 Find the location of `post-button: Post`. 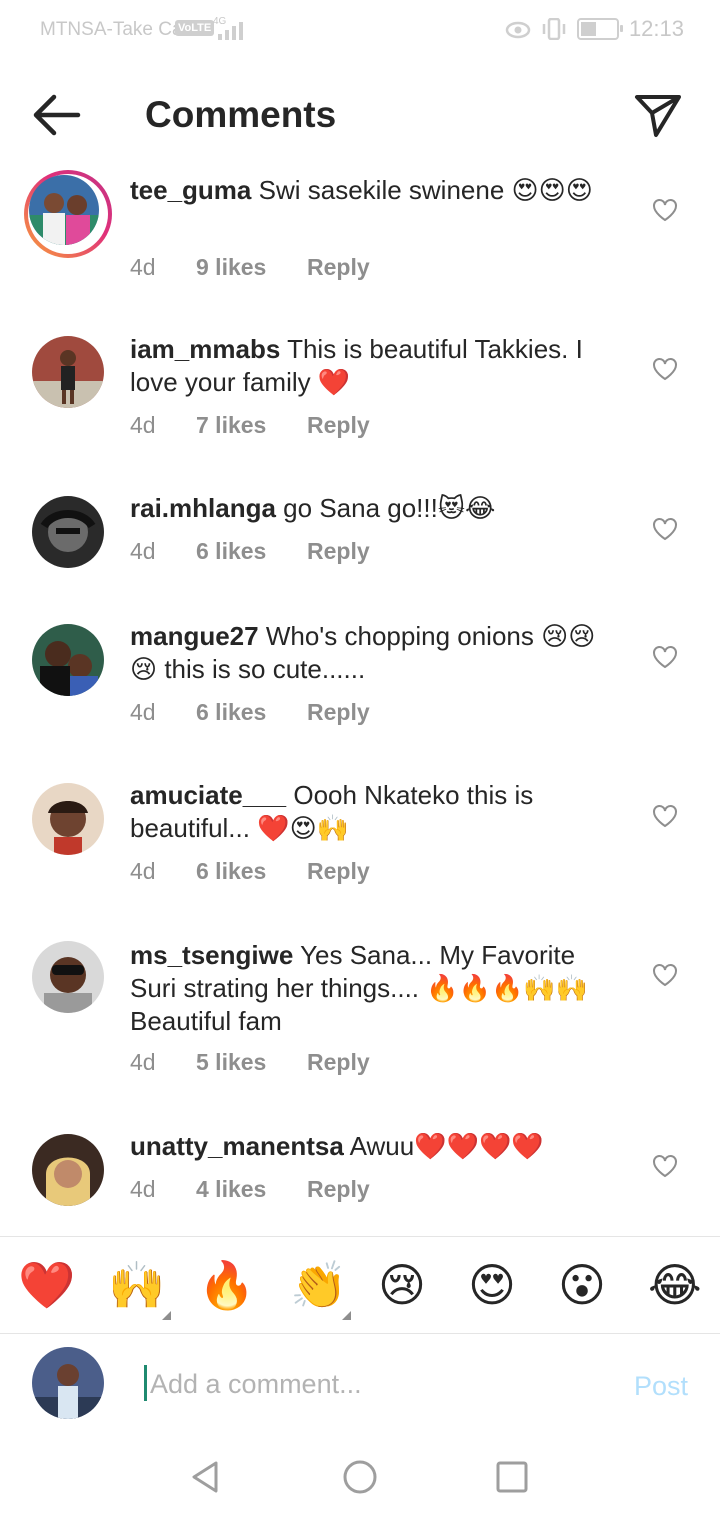

post-button: Post is located at coordinates (661, 1386).